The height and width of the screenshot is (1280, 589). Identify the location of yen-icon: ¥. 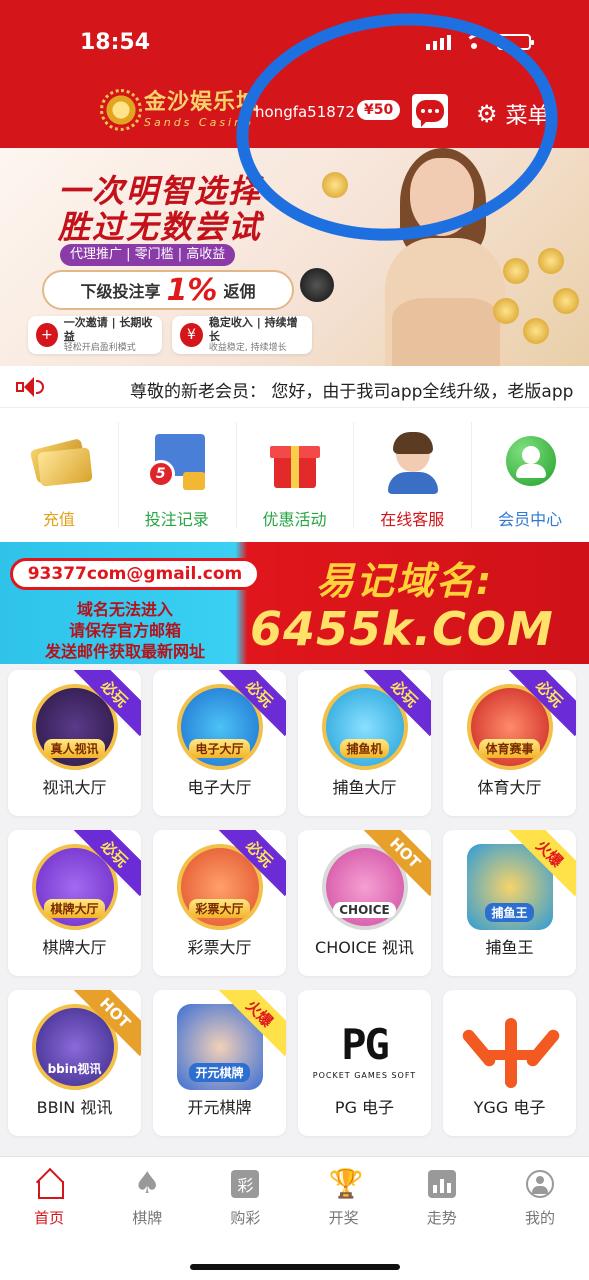
(191, 335).